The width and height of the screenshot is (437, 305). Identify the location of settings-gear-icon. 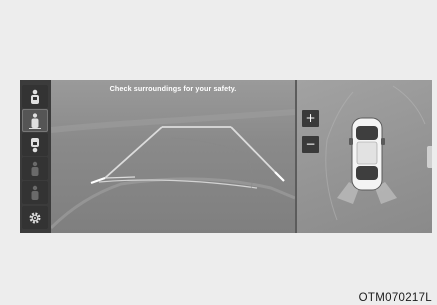
(35, 217).